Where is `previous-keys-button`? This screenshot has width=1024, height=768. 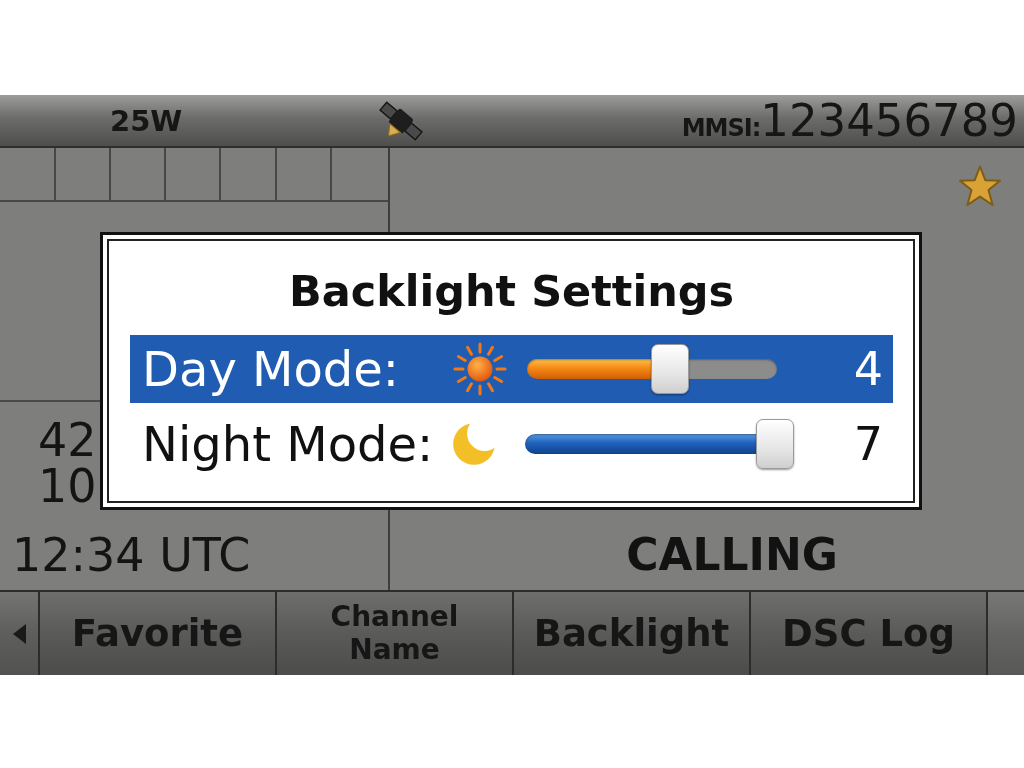
previous-keys-button is located at coordinates (19, 633).